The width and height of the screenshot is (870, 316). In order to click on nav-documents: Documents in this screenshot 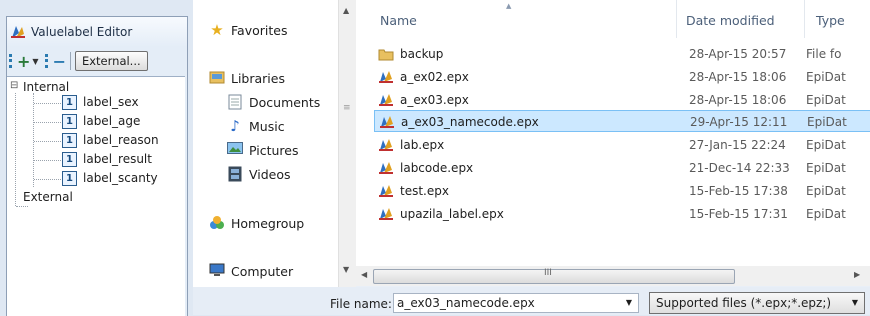, I will do `click(273, 102)`.